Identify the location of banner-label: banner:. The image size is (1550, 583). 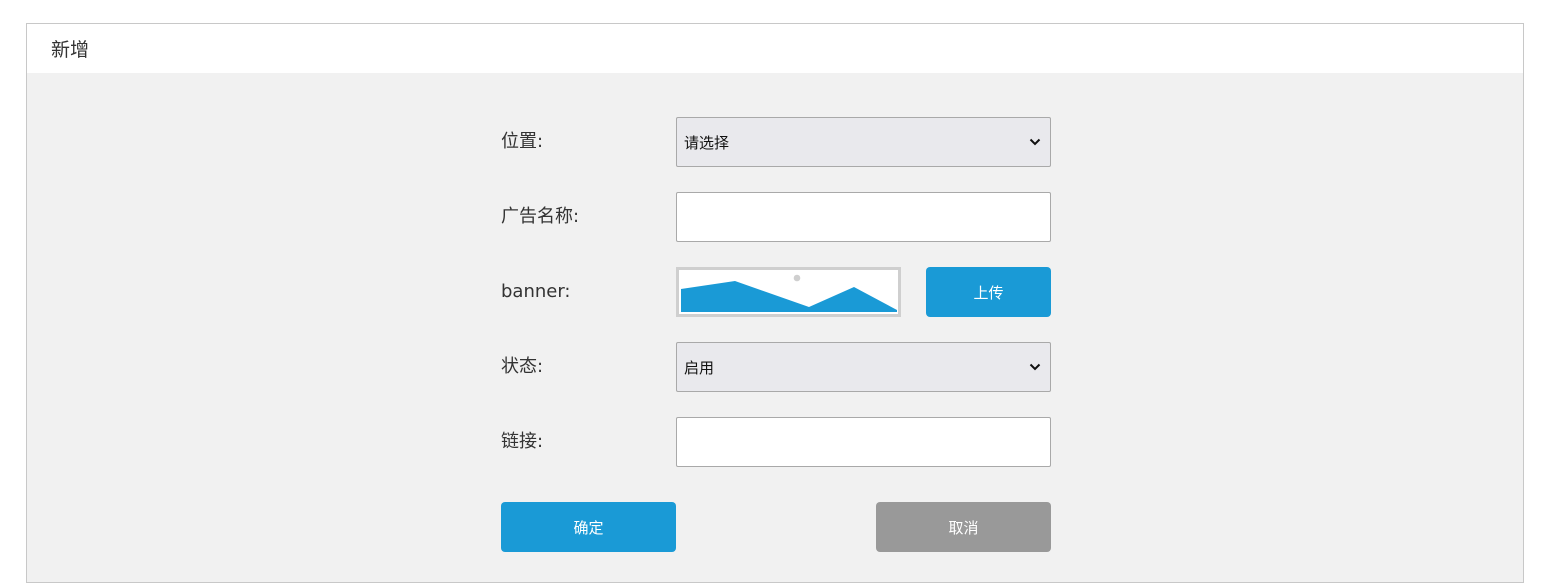
(536, 291).